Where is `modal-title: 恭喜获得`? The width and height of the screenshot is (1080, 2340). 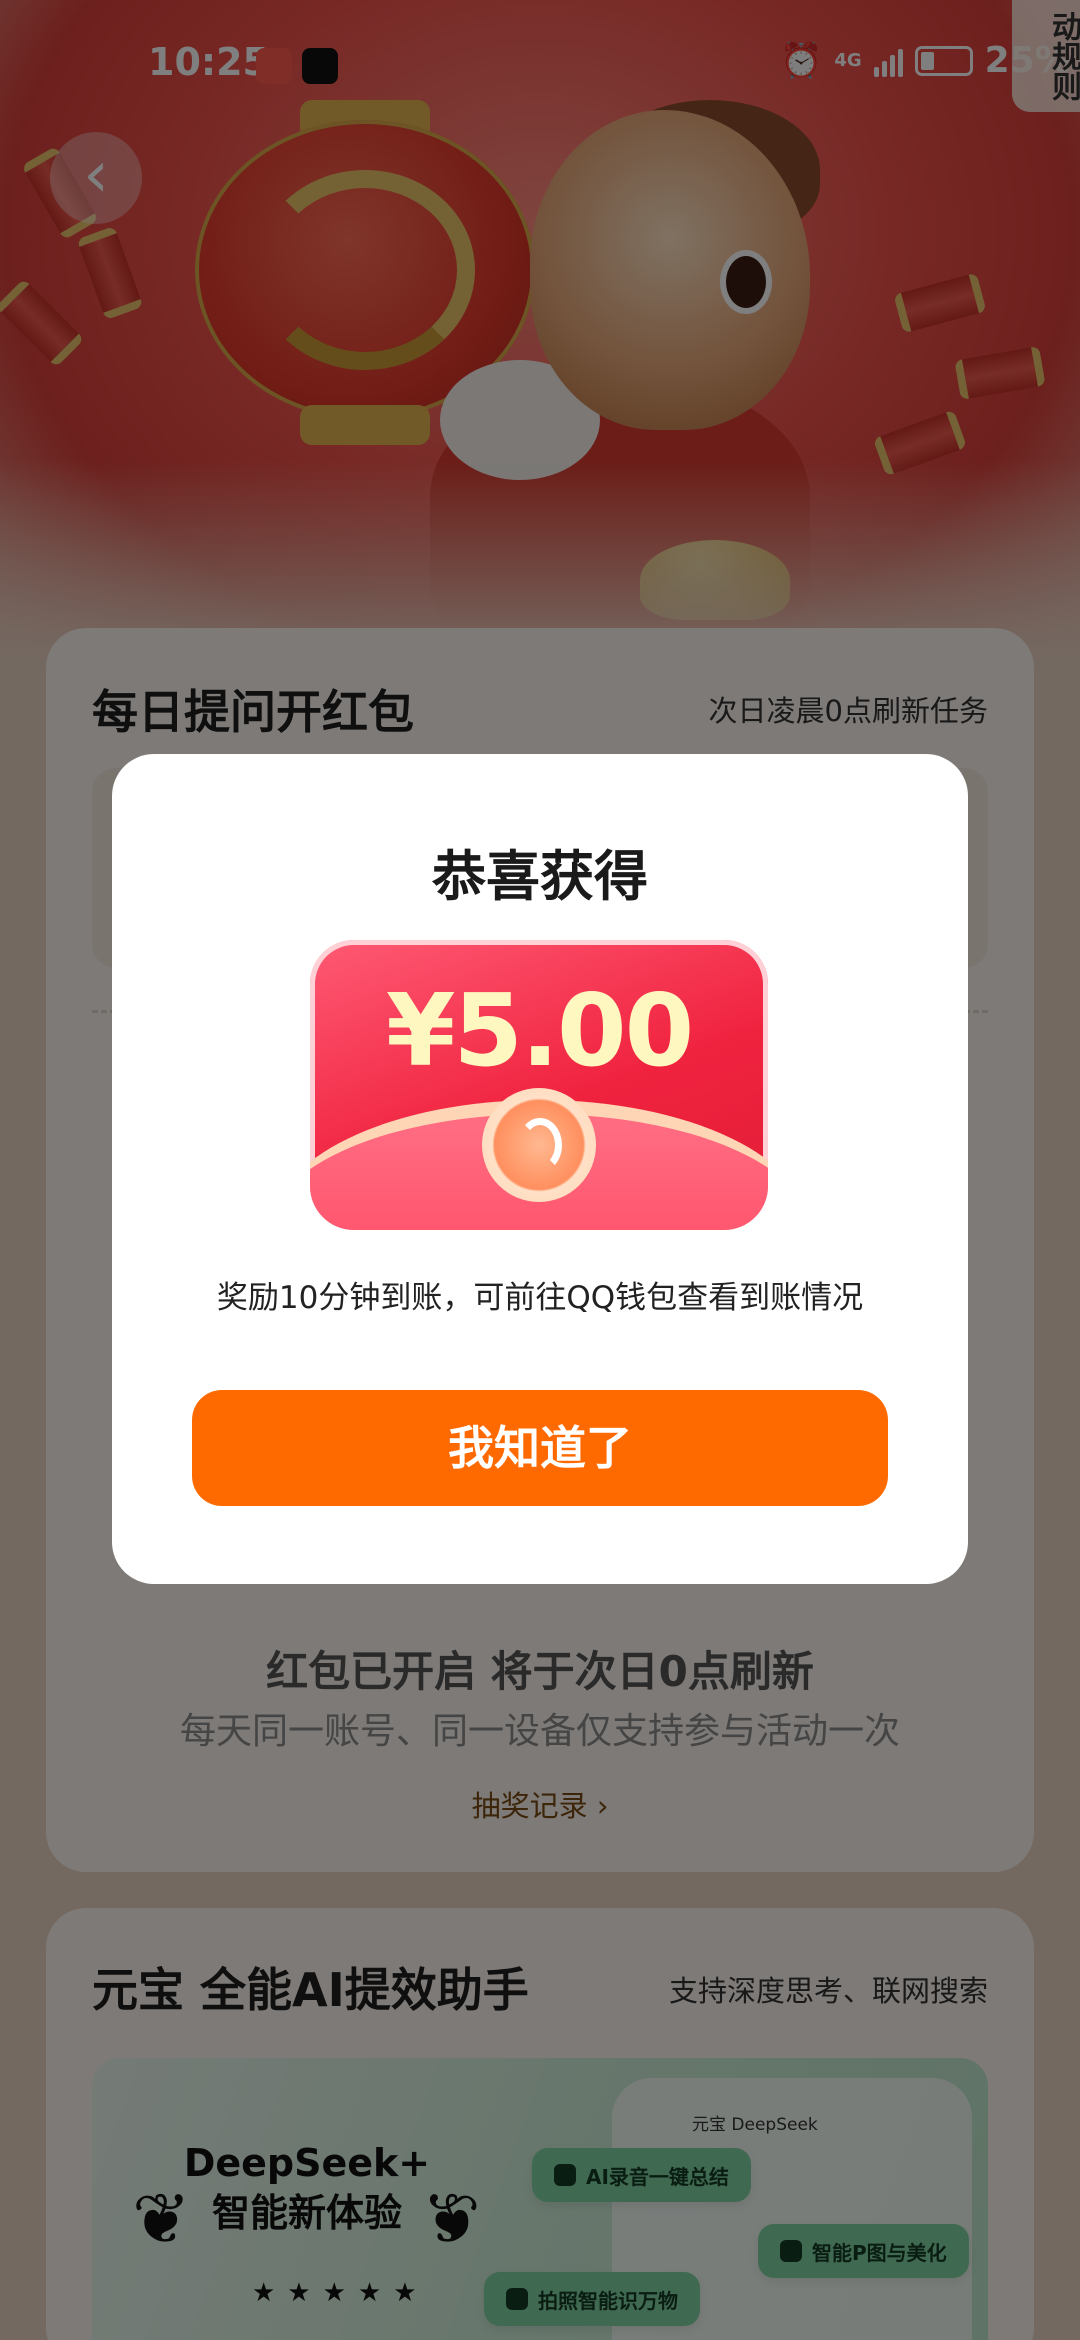
modal-title: 恭喜获得 is located at coordinates (540, 876).